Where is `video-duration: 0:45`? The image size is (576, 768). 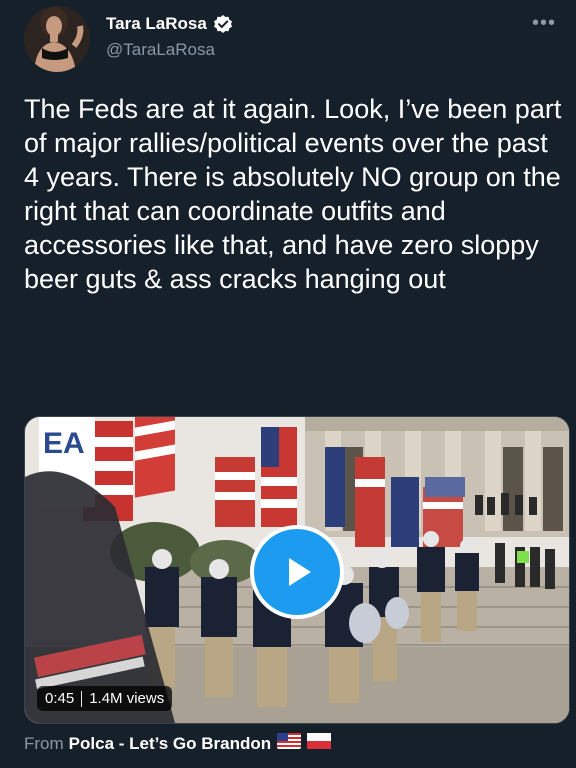
video-duration: 0:45 is located at coordinates (60, 698).